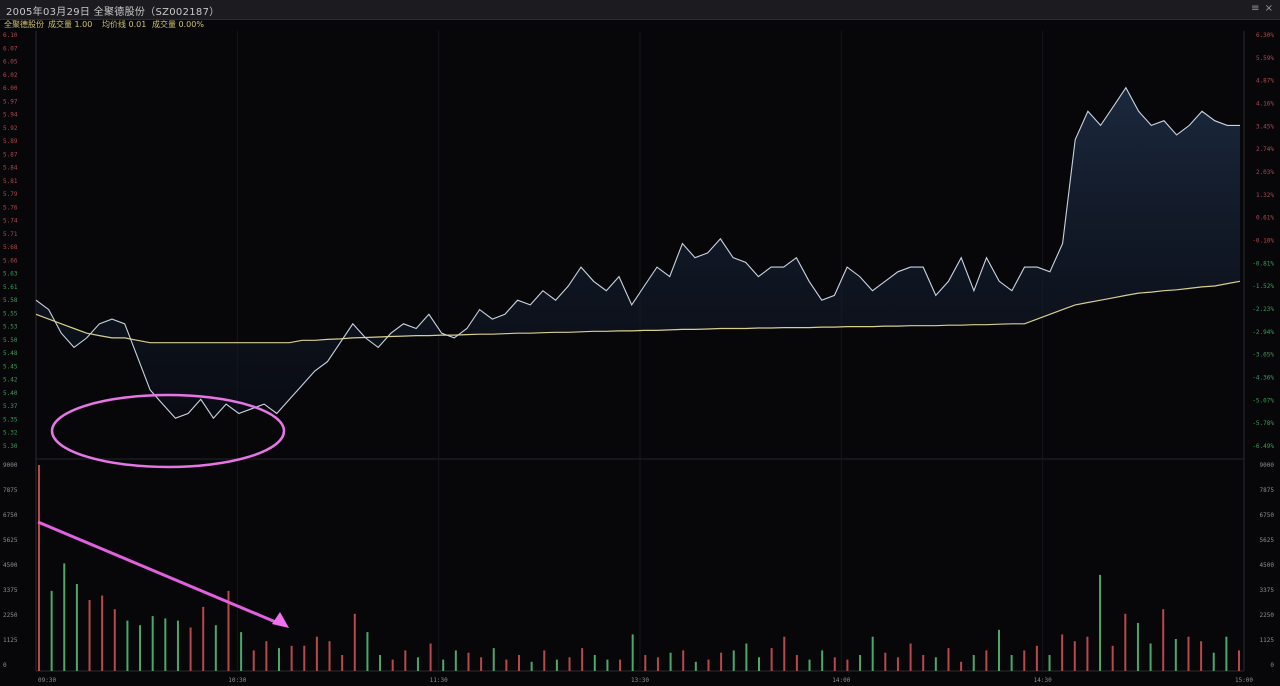 The image size is (1280, 686). What do you see at coordinates (1265, 172) in the screenshot?
I see `right-percent-tick: 2.03%` at bounding box center [1265, 172].